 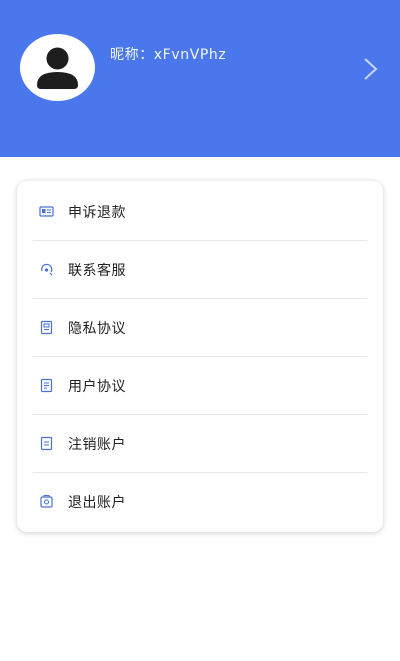 I want to click on id-card-icon, so click(x=46, y=211).